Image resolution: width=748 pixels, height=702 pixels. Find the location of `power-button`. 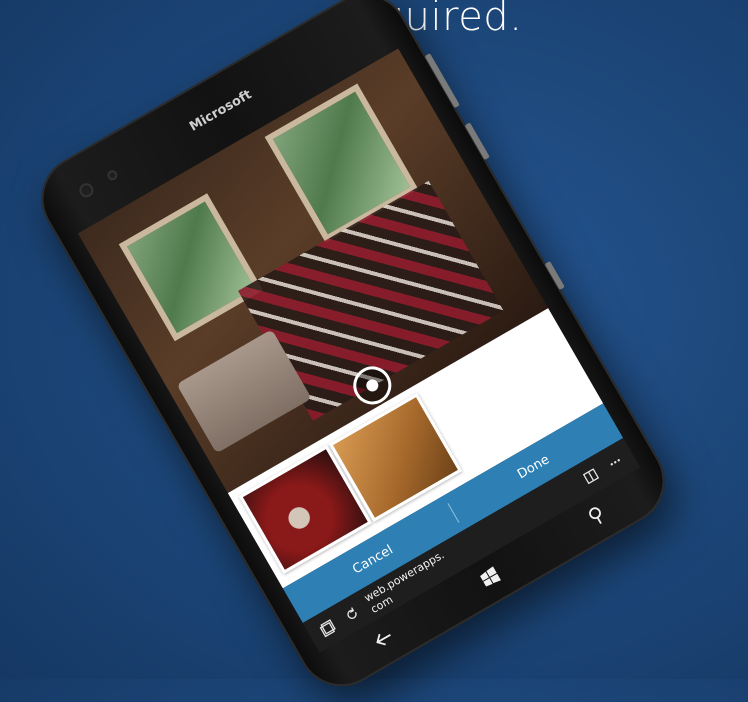

power-button is located at coordinates (477, 141).